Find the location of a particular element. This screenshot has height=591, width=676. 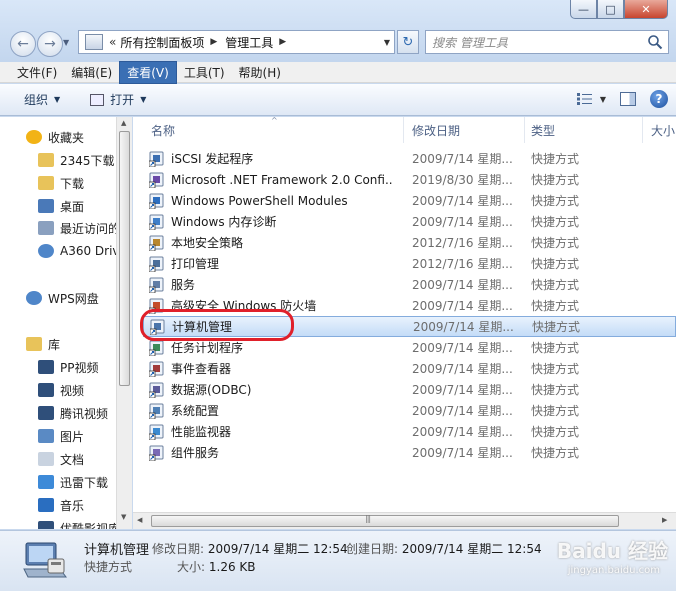

help-icon: ? is located at coordinates (659, 99).